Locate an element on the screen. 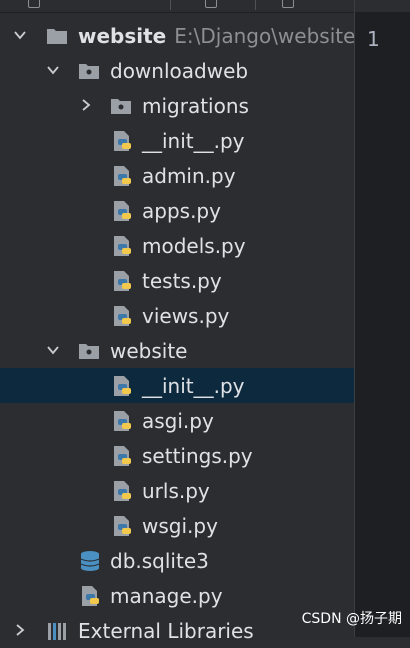  tree-node-file: settings.py is located at coordinates (177, 455).